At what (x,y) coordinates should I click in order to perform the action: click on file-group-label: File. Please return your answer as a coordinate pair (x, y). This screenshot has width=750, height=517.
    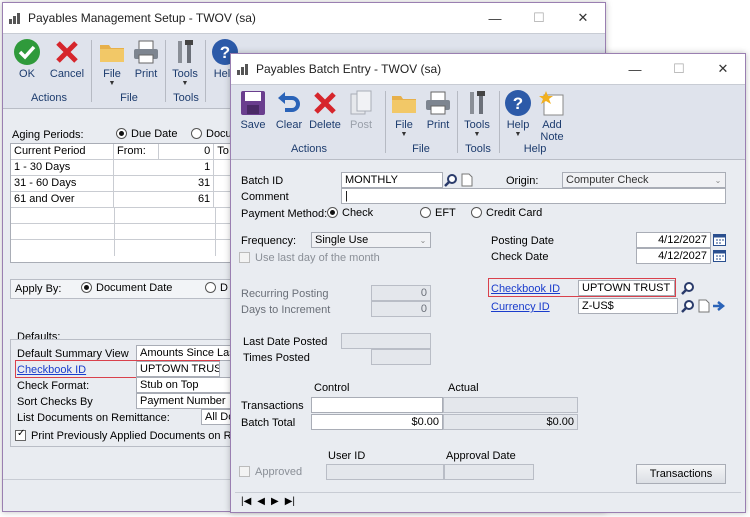
    Looking at the image, I should click on (421, 149).